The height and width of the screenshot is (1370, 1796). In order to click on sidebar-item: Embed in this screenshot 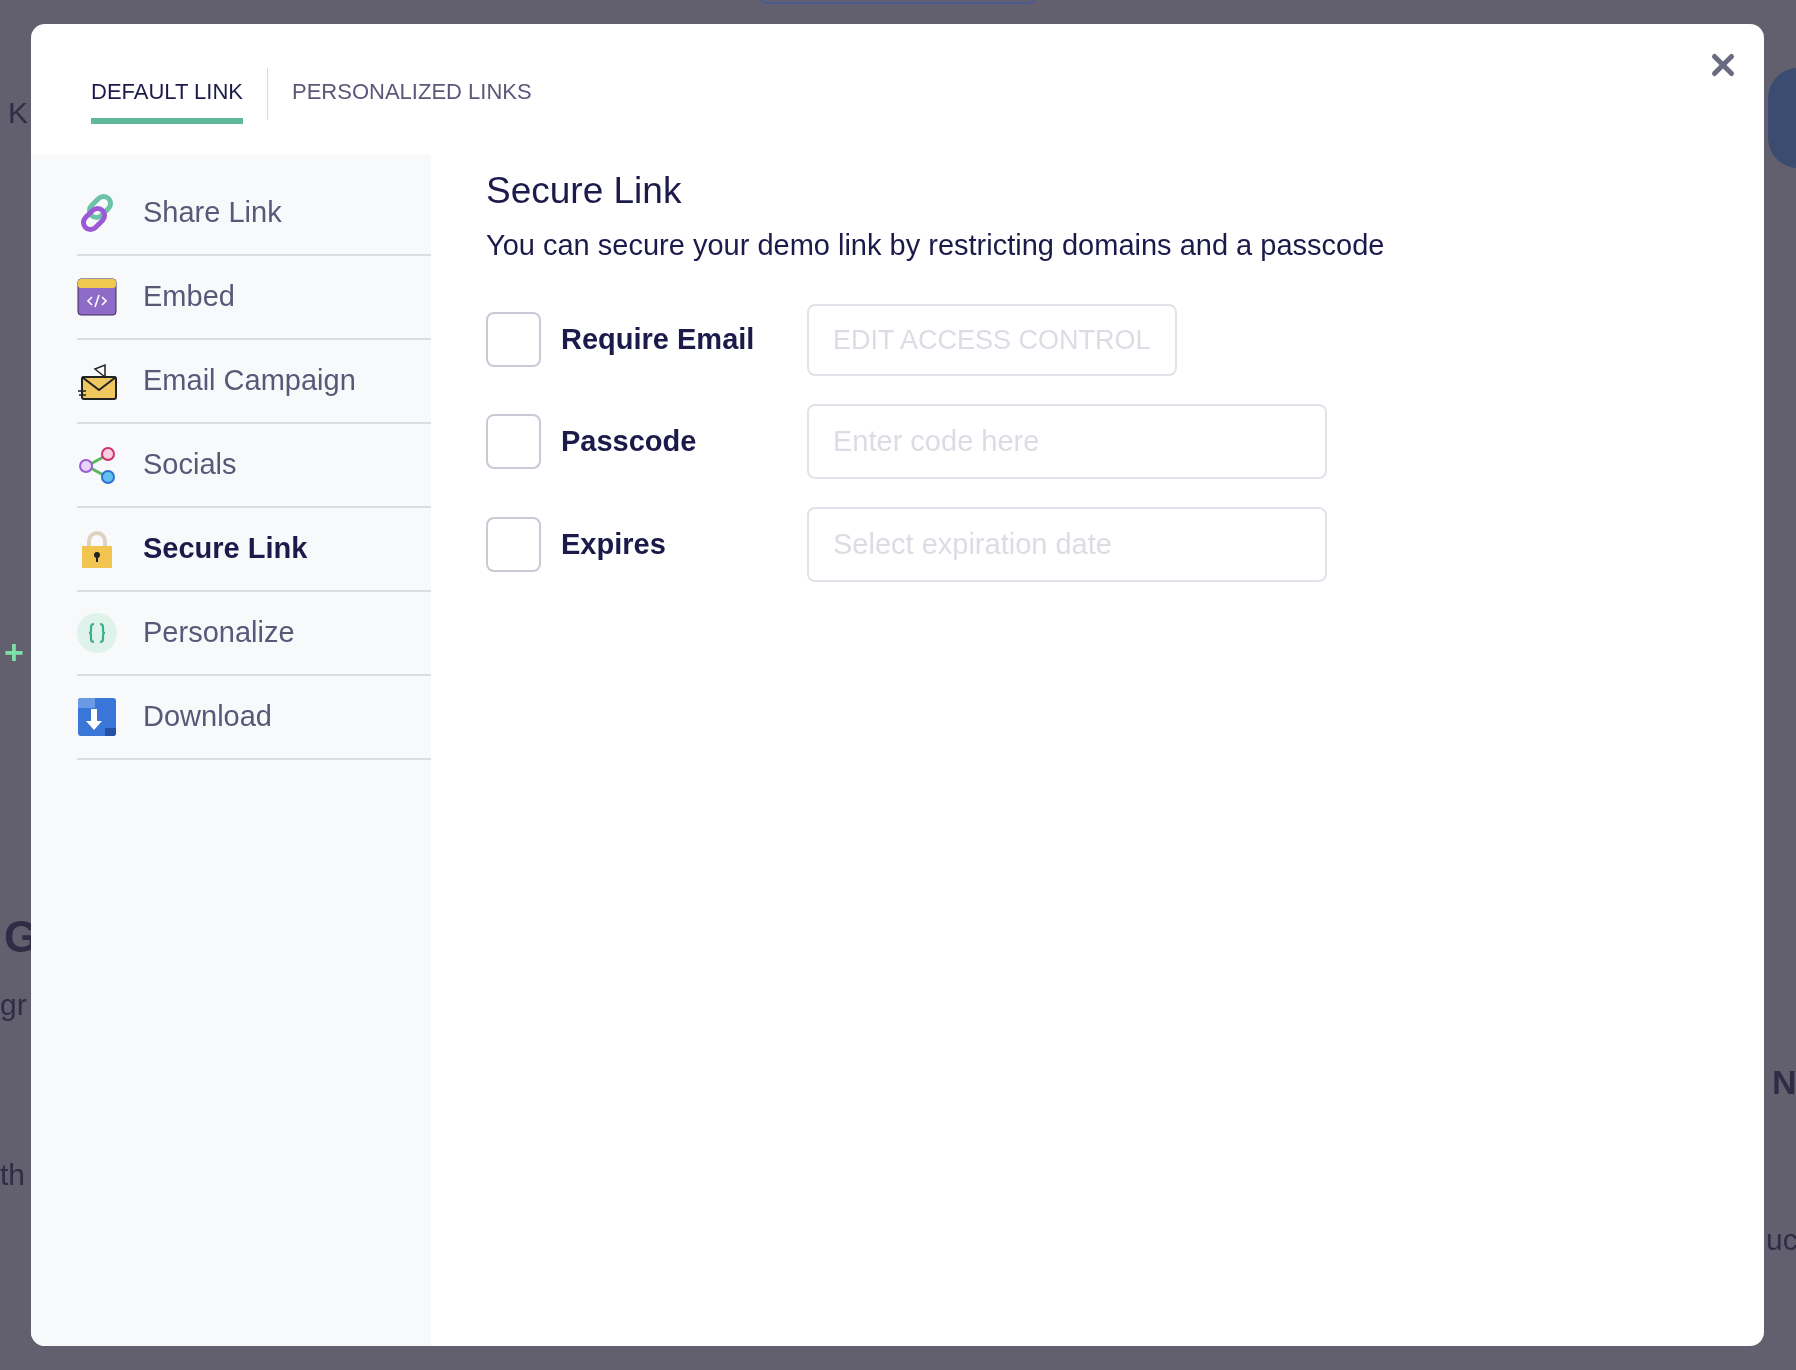, I will do `click(254, 298)`.